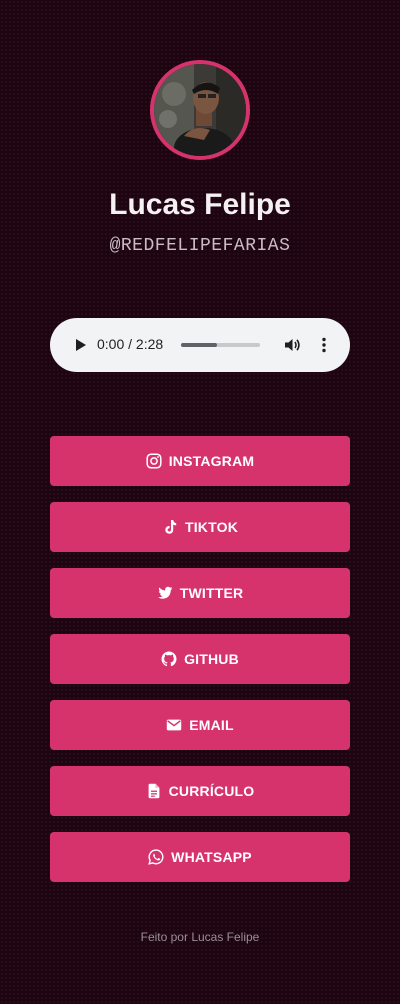  I want to click on resume-label: CURRÍCULO, so click(211, 791).